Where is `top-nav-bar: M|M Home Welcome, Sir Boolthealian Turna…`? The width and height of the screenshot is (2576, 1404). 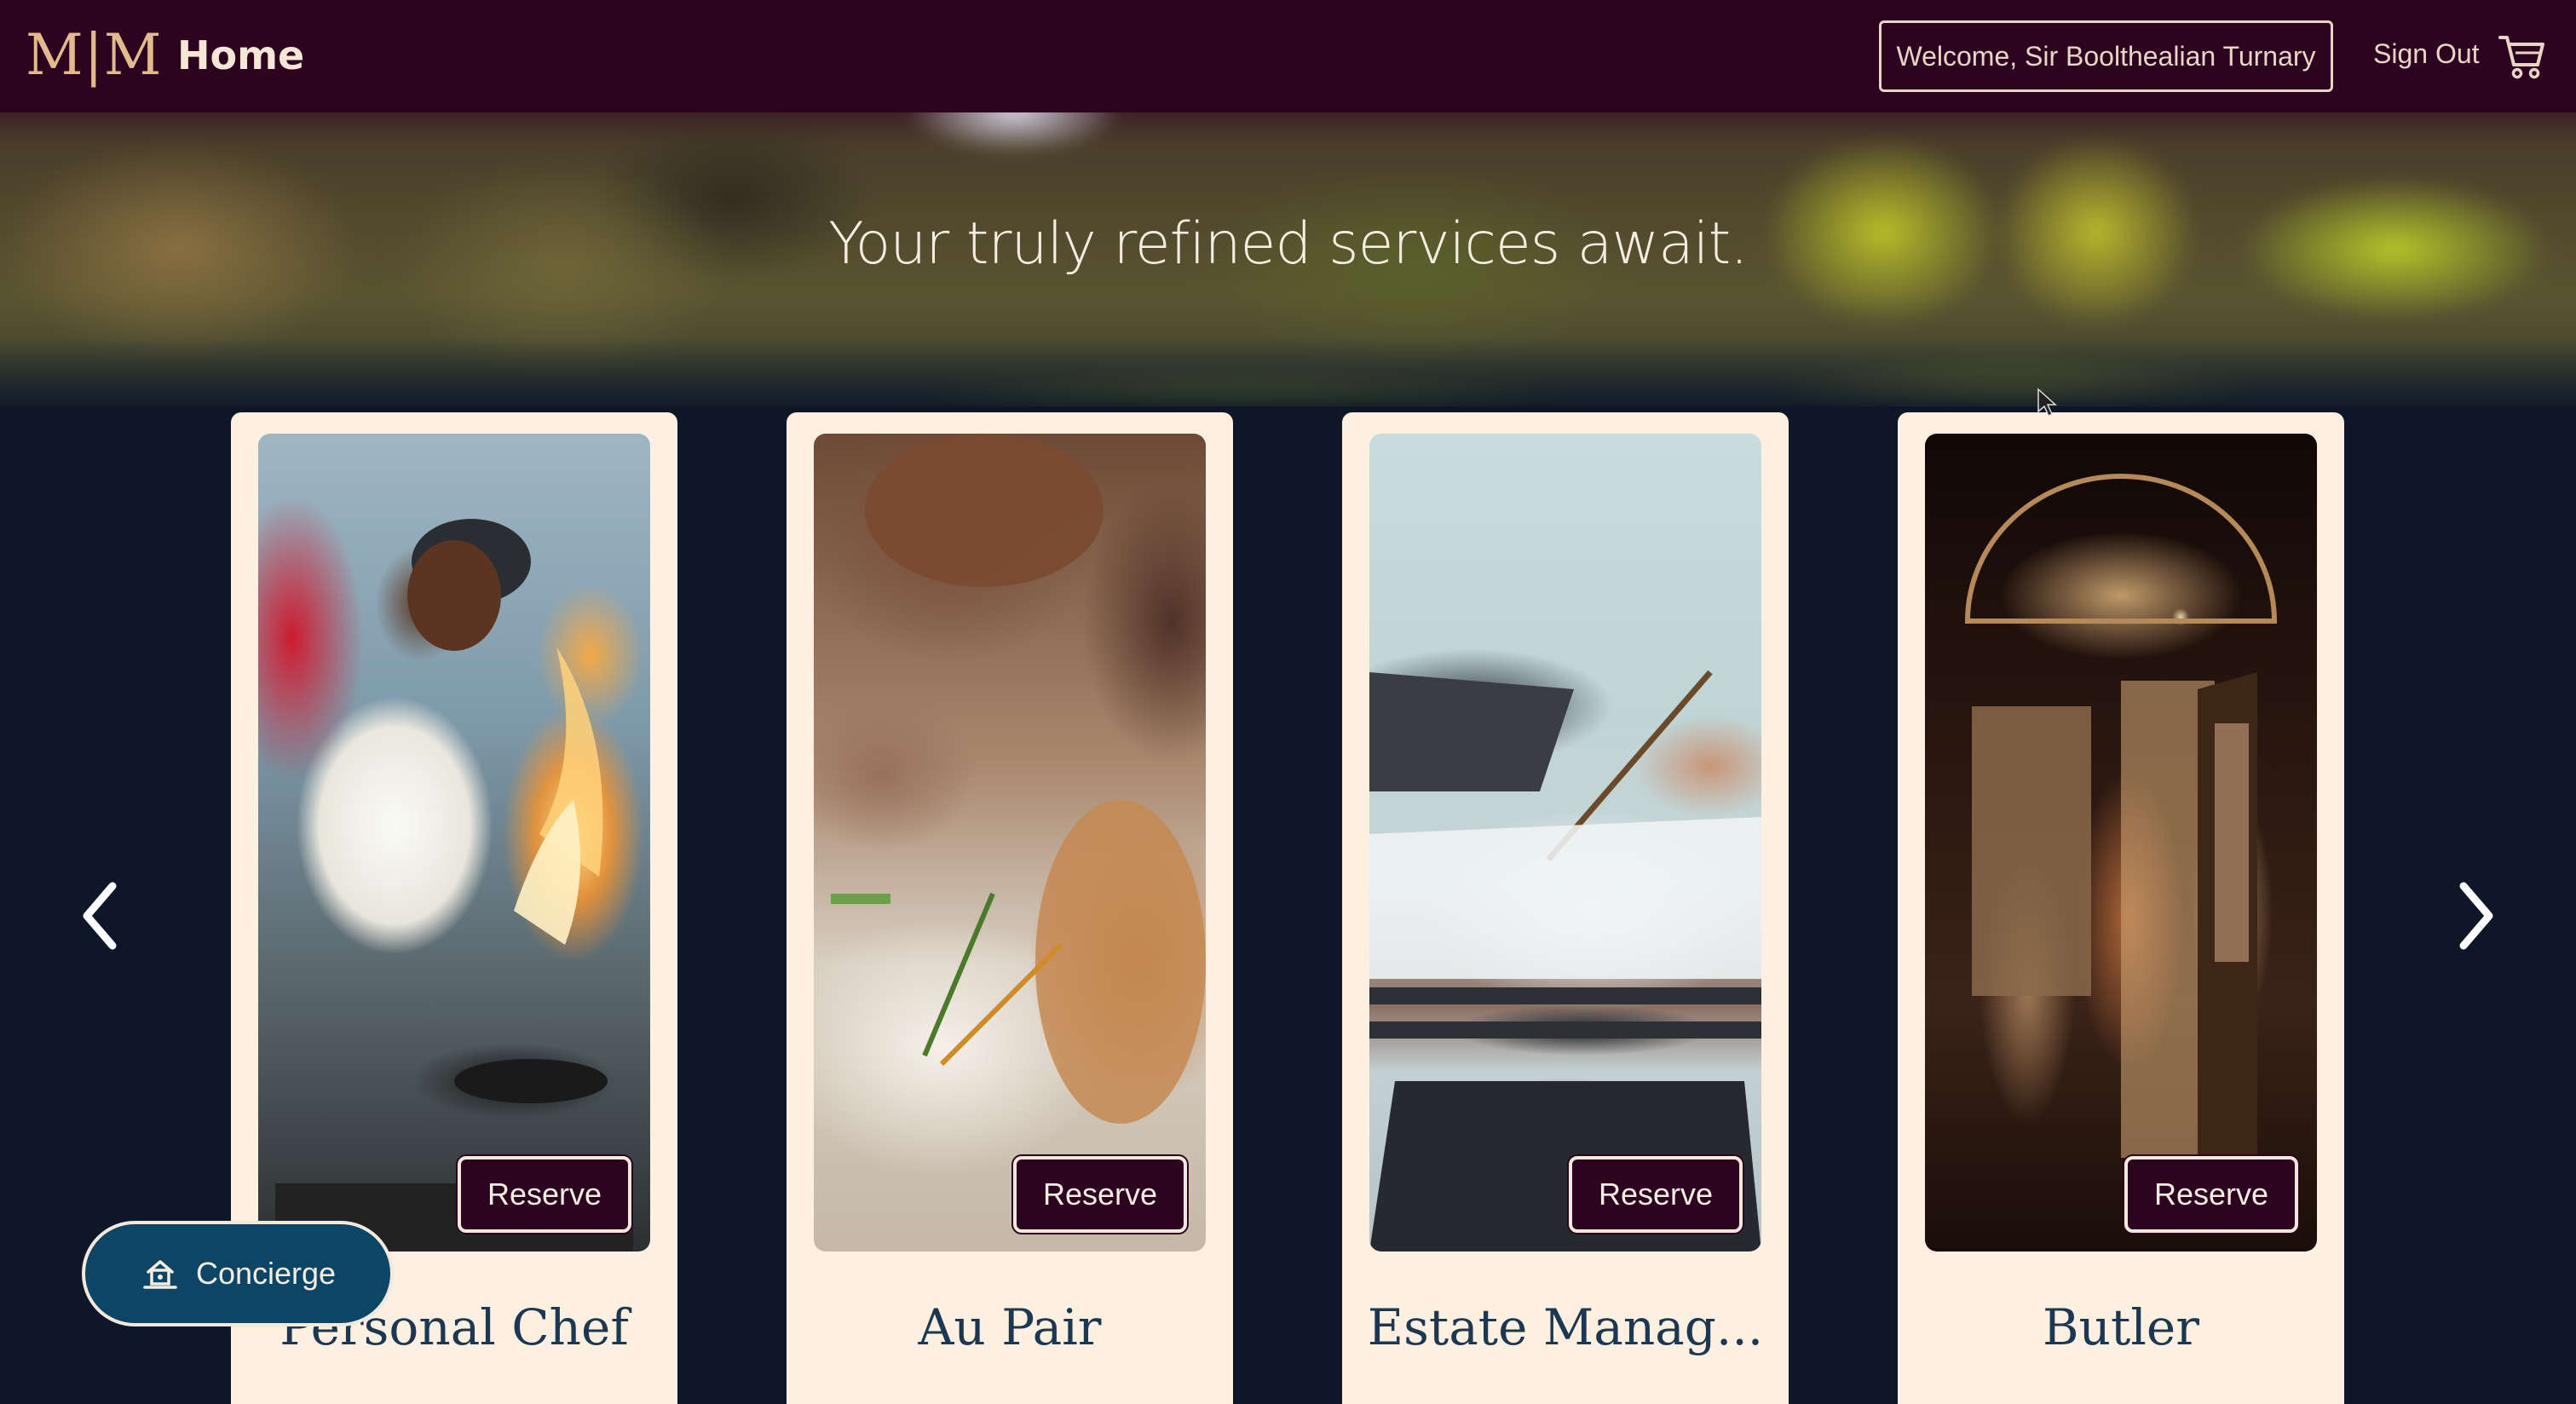
top-nav-bar: M|M Home Welcome, Sir Boolthealian Turna… is located at coordinates (1288, 56).